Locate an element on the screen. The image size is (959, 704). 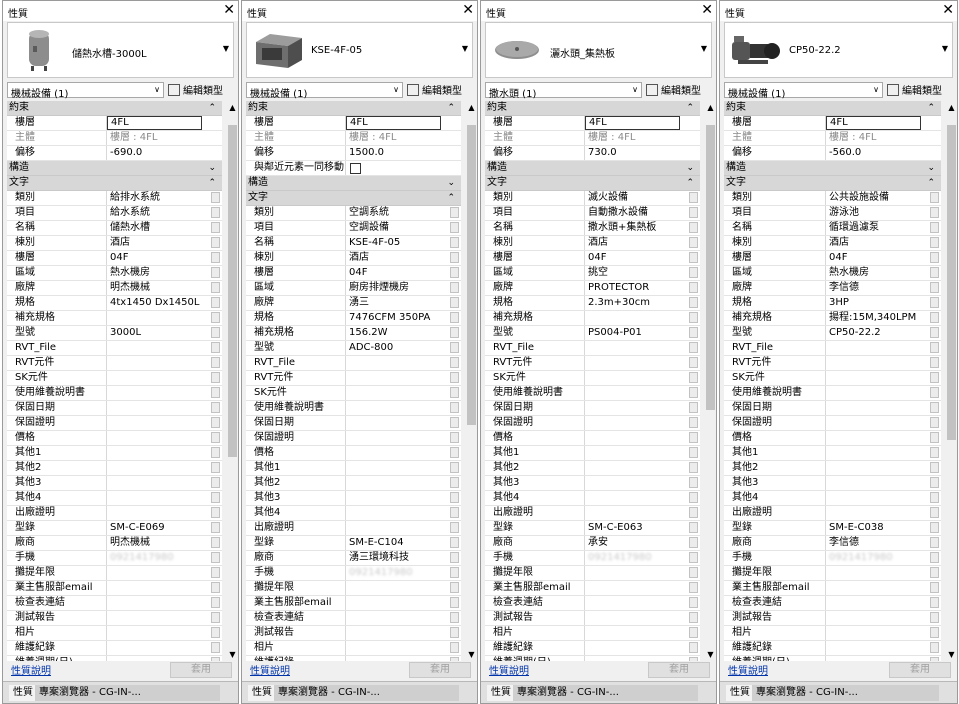
properties-help-link: 性質說明 is located at coordinates (748, 669).